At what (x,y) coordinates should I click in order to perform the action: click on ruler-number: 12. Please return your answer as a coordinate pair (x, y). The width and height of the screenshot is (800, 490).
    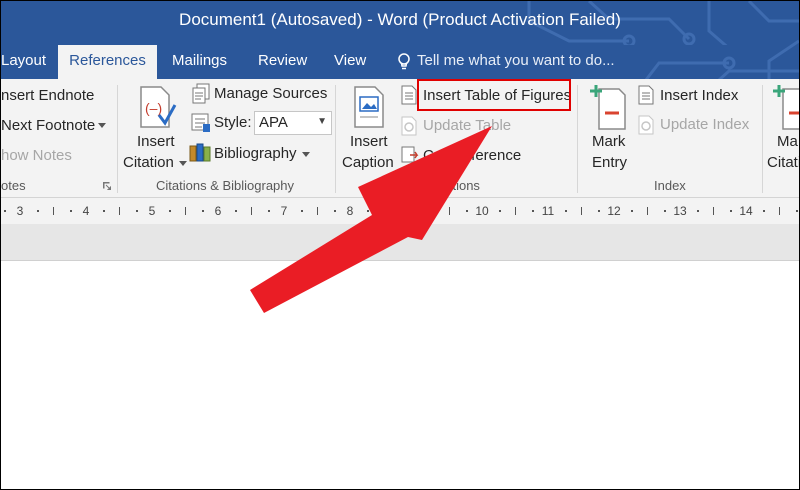
    Looking at the image, I should click on (614, 211).